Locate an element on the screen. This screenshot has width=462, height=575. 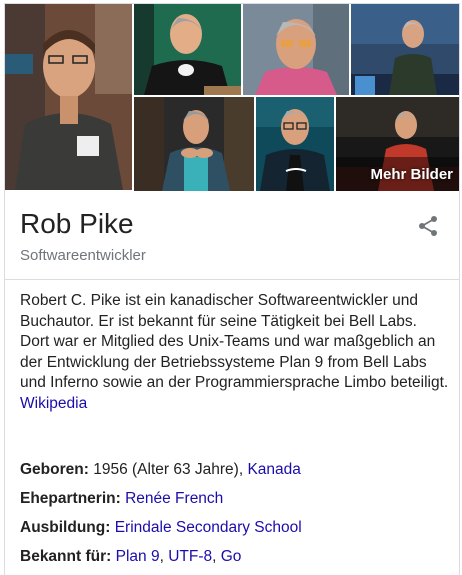
fact-value: 1956 (Alter 63 Jahre), is located at coordinates (168, 469).